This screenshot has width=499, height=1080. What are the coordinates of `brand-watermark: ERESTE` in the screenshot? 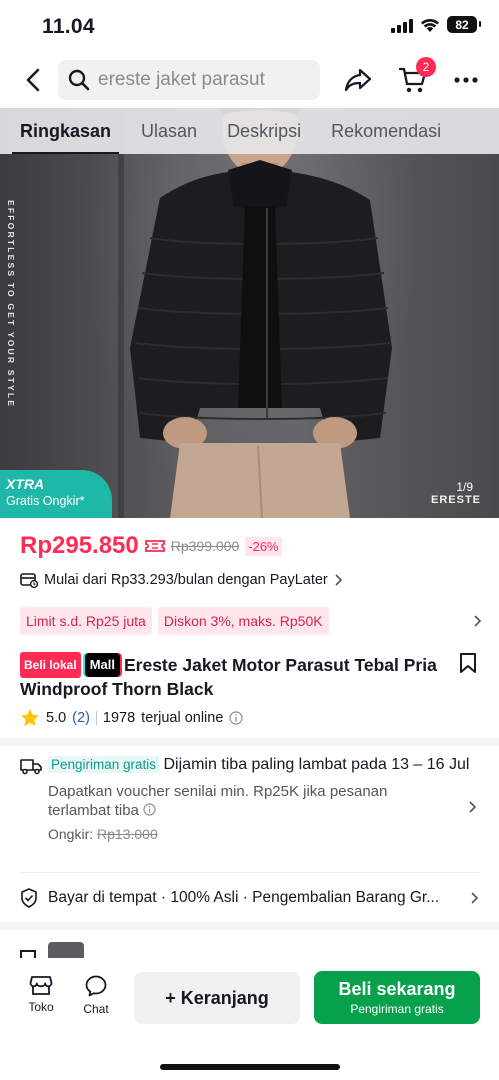 It's located at (455, 500).